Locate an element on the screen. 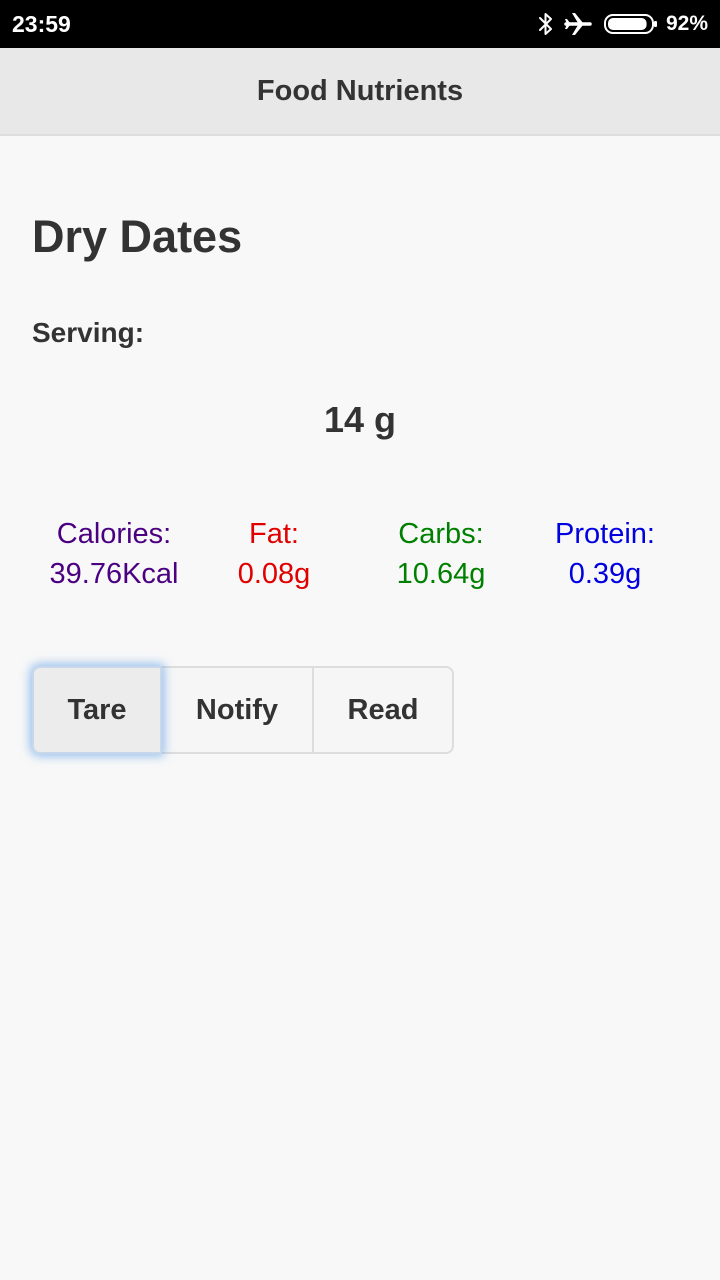  serving-value: 14 g is located at coordinates (360, 419).